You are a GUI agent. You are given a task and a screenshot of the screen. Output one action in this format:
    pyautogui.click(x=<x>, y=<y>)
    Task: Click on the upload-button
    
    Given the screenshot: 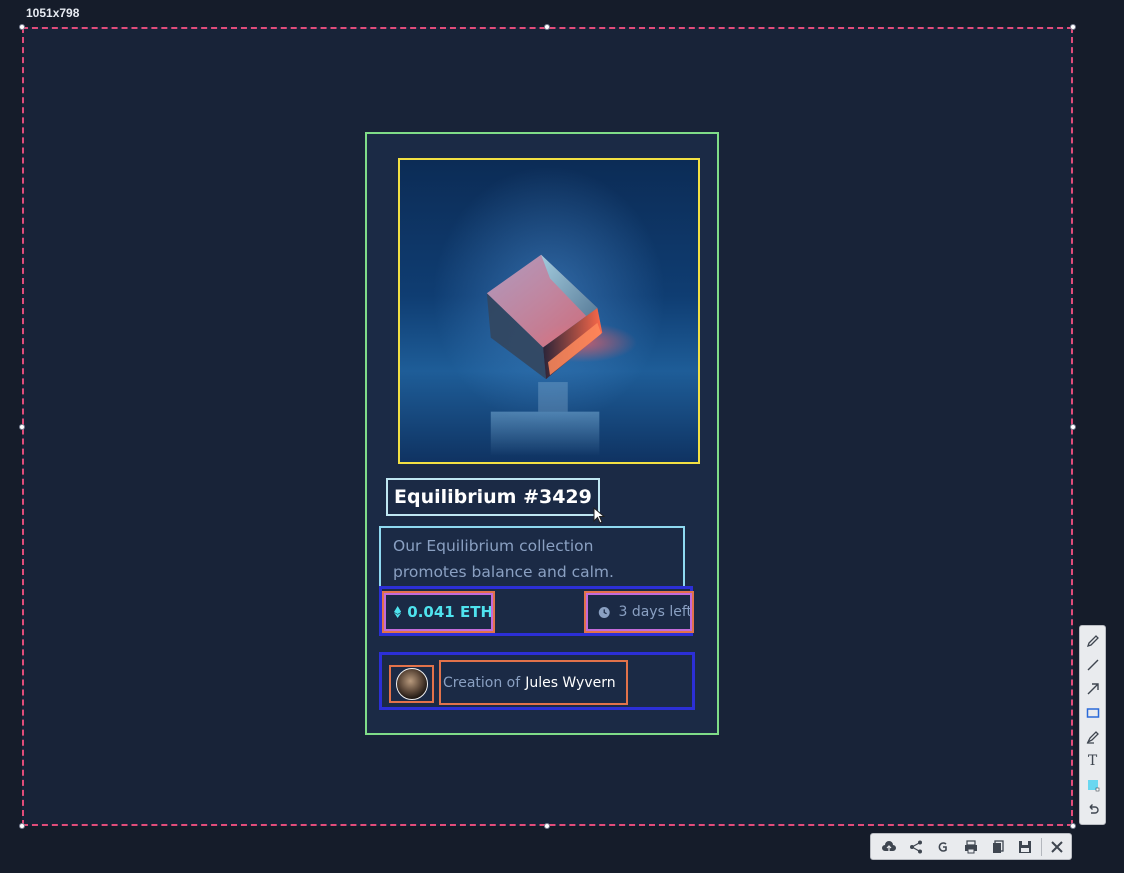 What is the action you would take?
    pyautogui.click(x=888, y=847)
    